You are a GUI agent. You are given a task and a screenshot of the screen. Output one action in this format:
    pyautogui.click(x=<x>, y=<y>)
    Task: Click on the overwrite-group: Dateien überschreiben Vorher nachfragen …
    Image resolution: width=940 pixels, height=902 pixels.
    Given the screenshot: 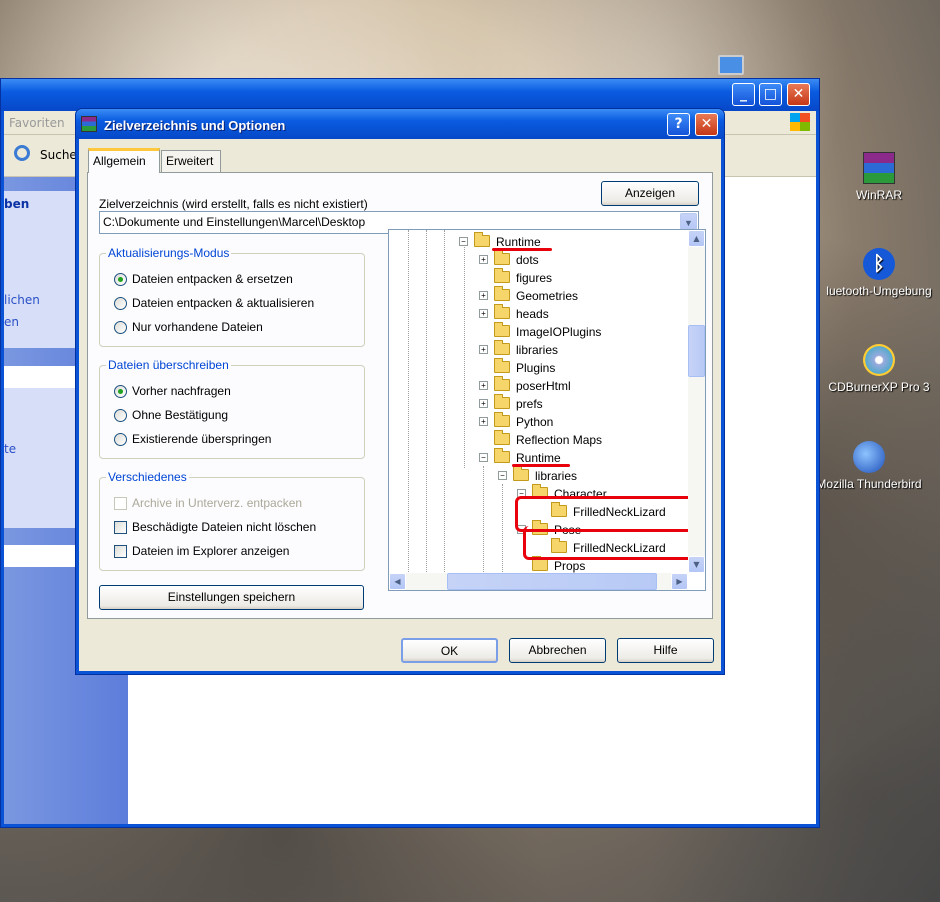 What is the action you would take?
    pyautogui.click(x=232, y=408)
    